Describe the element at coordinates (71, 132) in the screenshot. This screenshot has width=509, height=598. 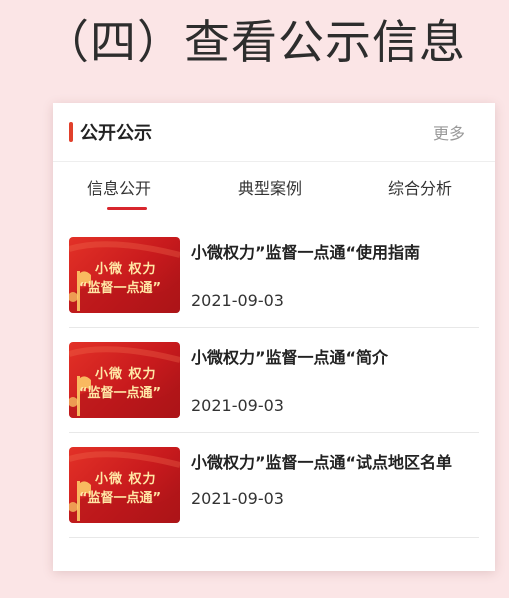
I see `header-accent-bar` at that location.